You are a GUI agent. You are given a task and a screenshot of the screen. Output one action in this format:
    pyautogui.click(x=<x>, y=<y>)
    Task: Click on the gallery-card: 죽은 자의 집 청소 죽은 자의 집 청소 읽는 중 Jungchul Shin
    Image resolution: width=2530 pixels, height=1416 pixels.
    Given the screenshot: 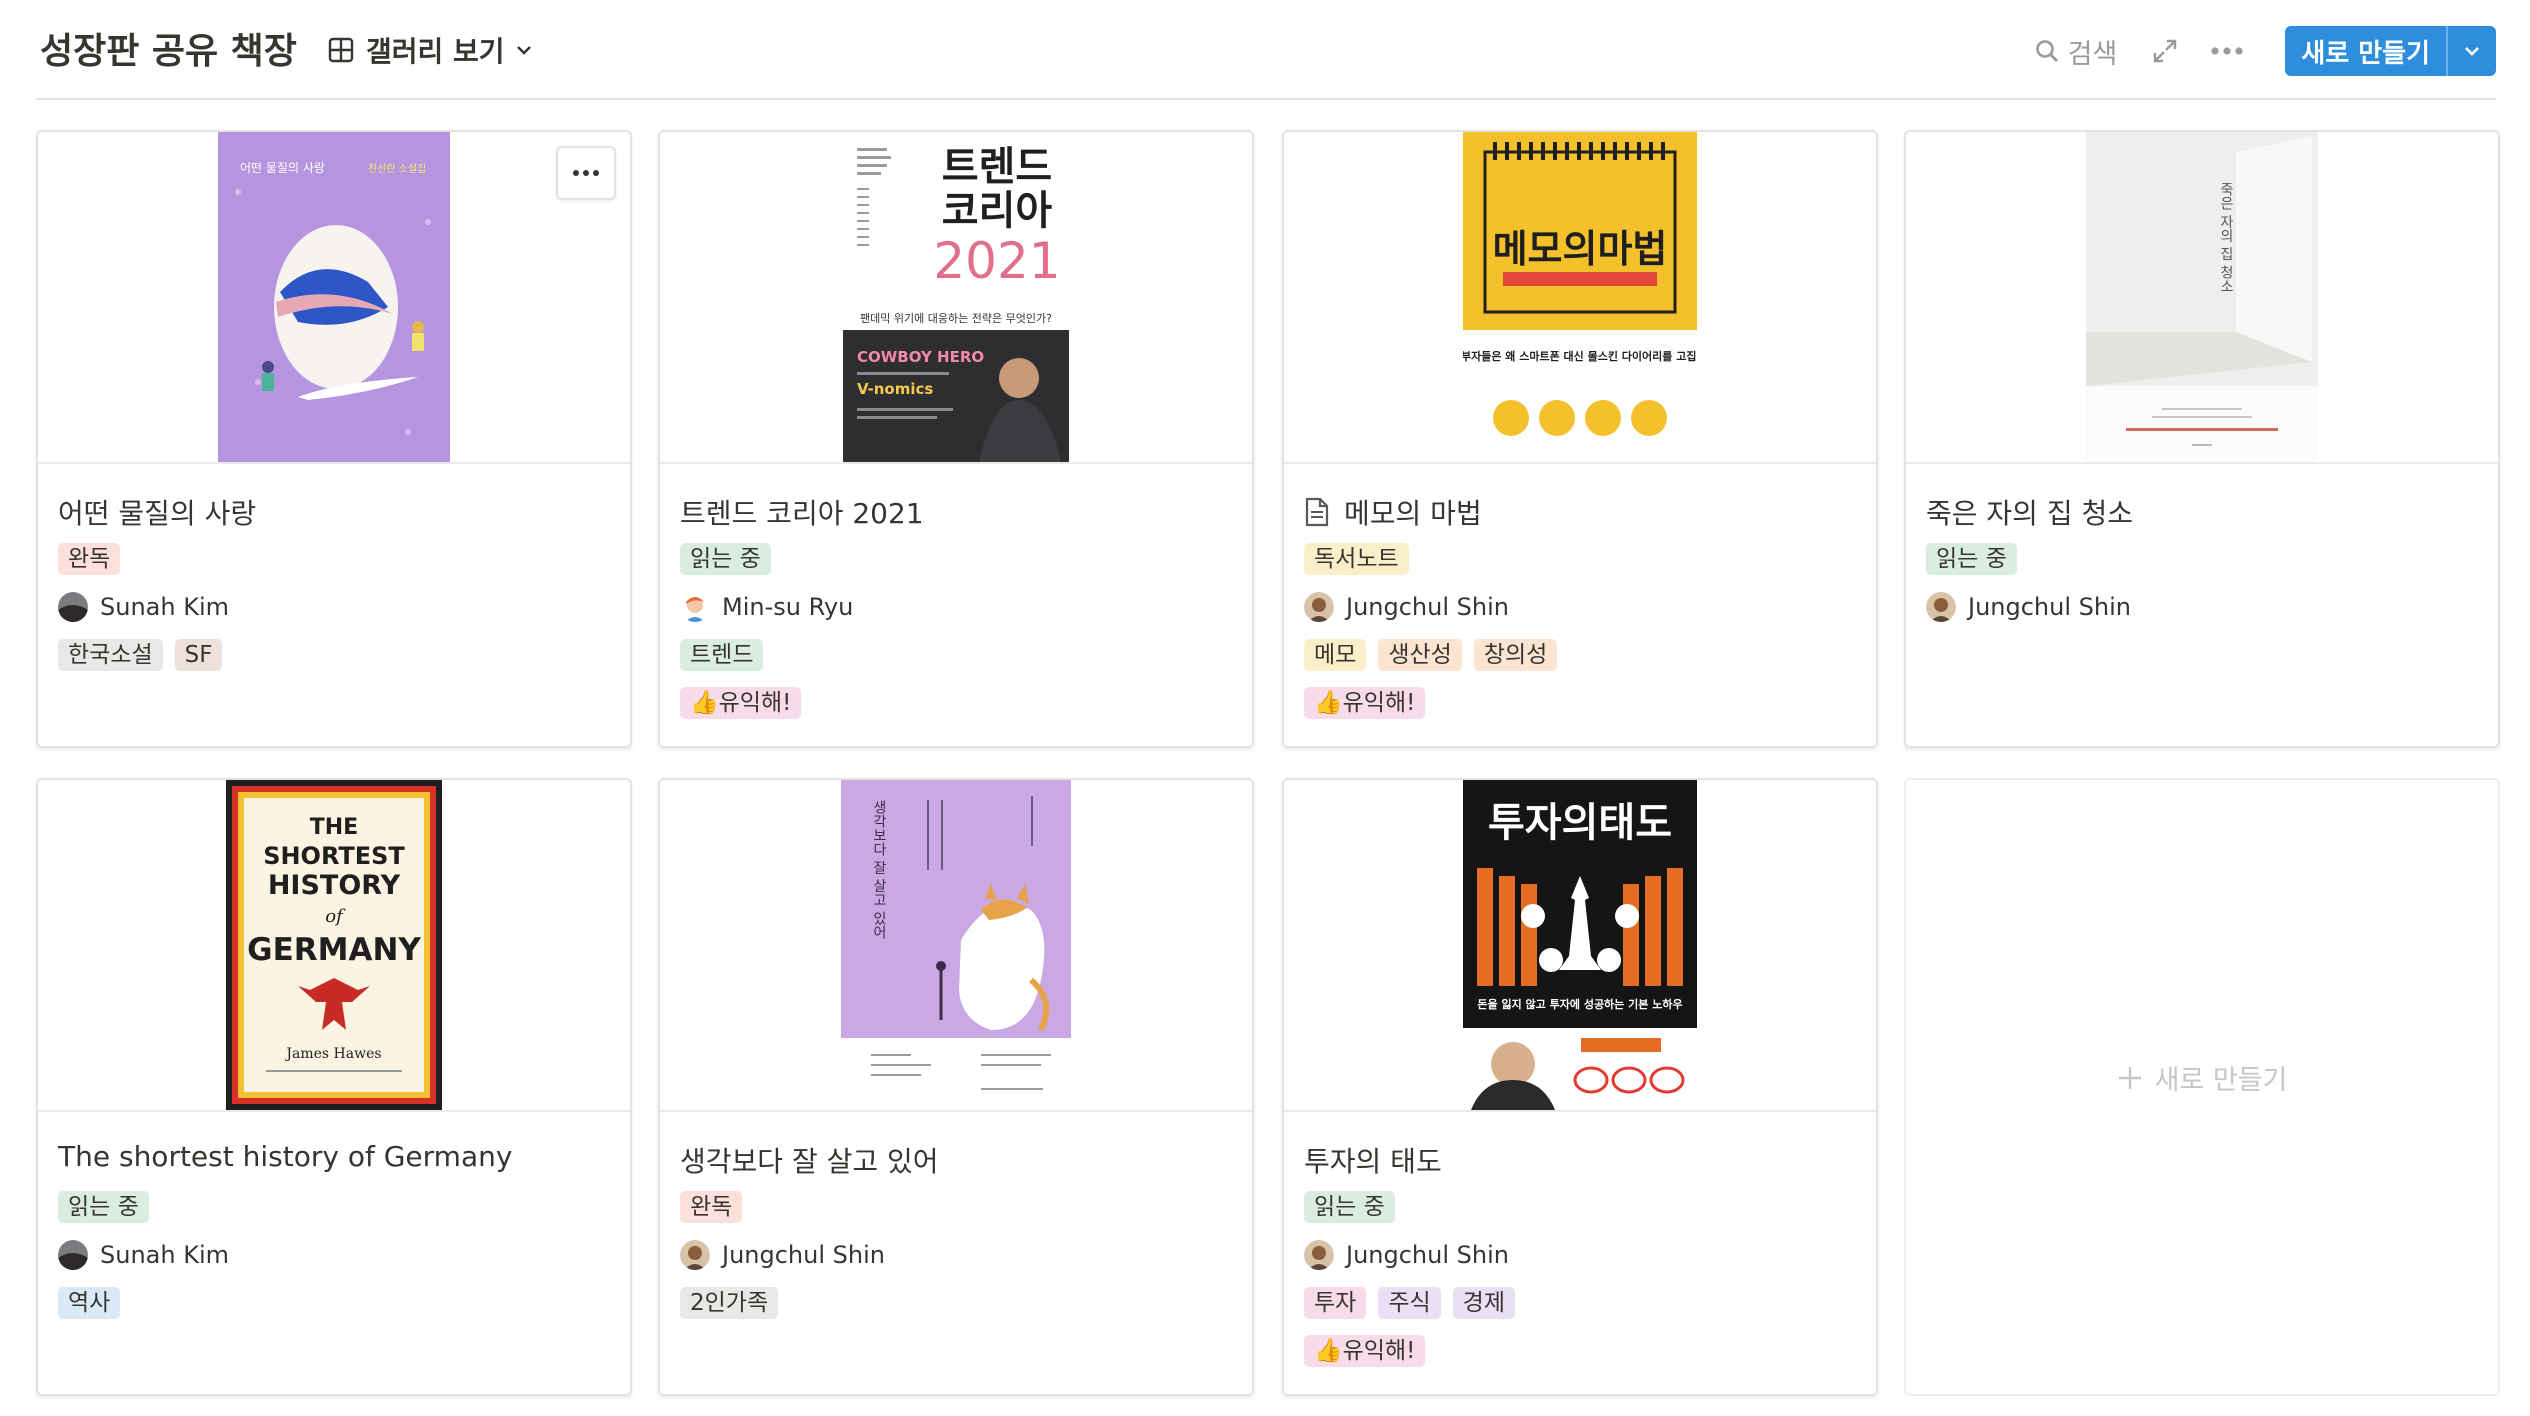 What is the action you would take?
    pyautogui.click(x=2202, y=439)
    